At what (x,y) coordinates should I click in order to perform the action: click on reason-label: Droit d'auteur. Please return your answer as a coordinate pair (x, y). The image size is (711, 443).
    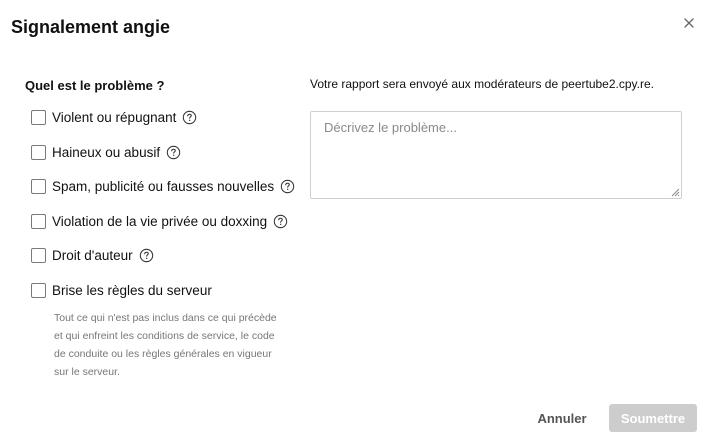
    Looking at the image, I should click on (92, 255).